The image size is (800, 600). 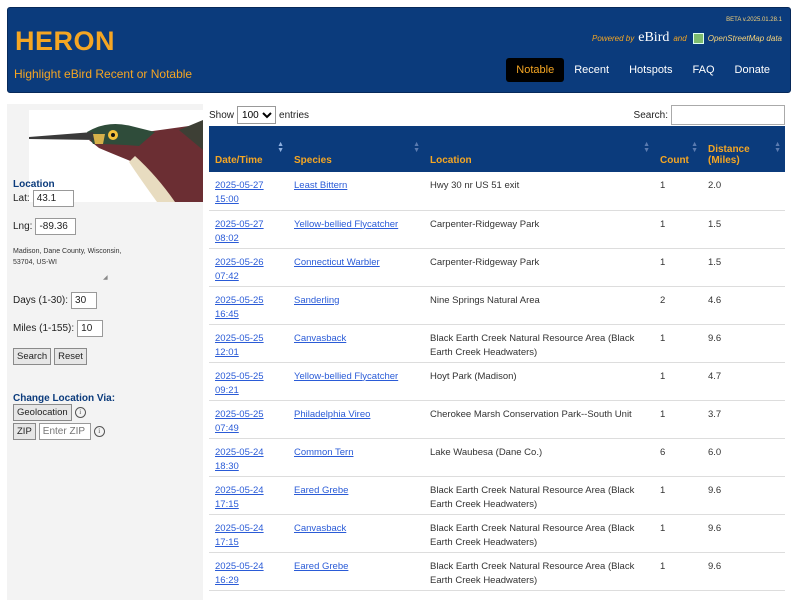 What do you see at coordinates (754, 20) in the screenshot?
I see `version-label: BETA v.2025.01.28.1` at bounding box center [754, 20].